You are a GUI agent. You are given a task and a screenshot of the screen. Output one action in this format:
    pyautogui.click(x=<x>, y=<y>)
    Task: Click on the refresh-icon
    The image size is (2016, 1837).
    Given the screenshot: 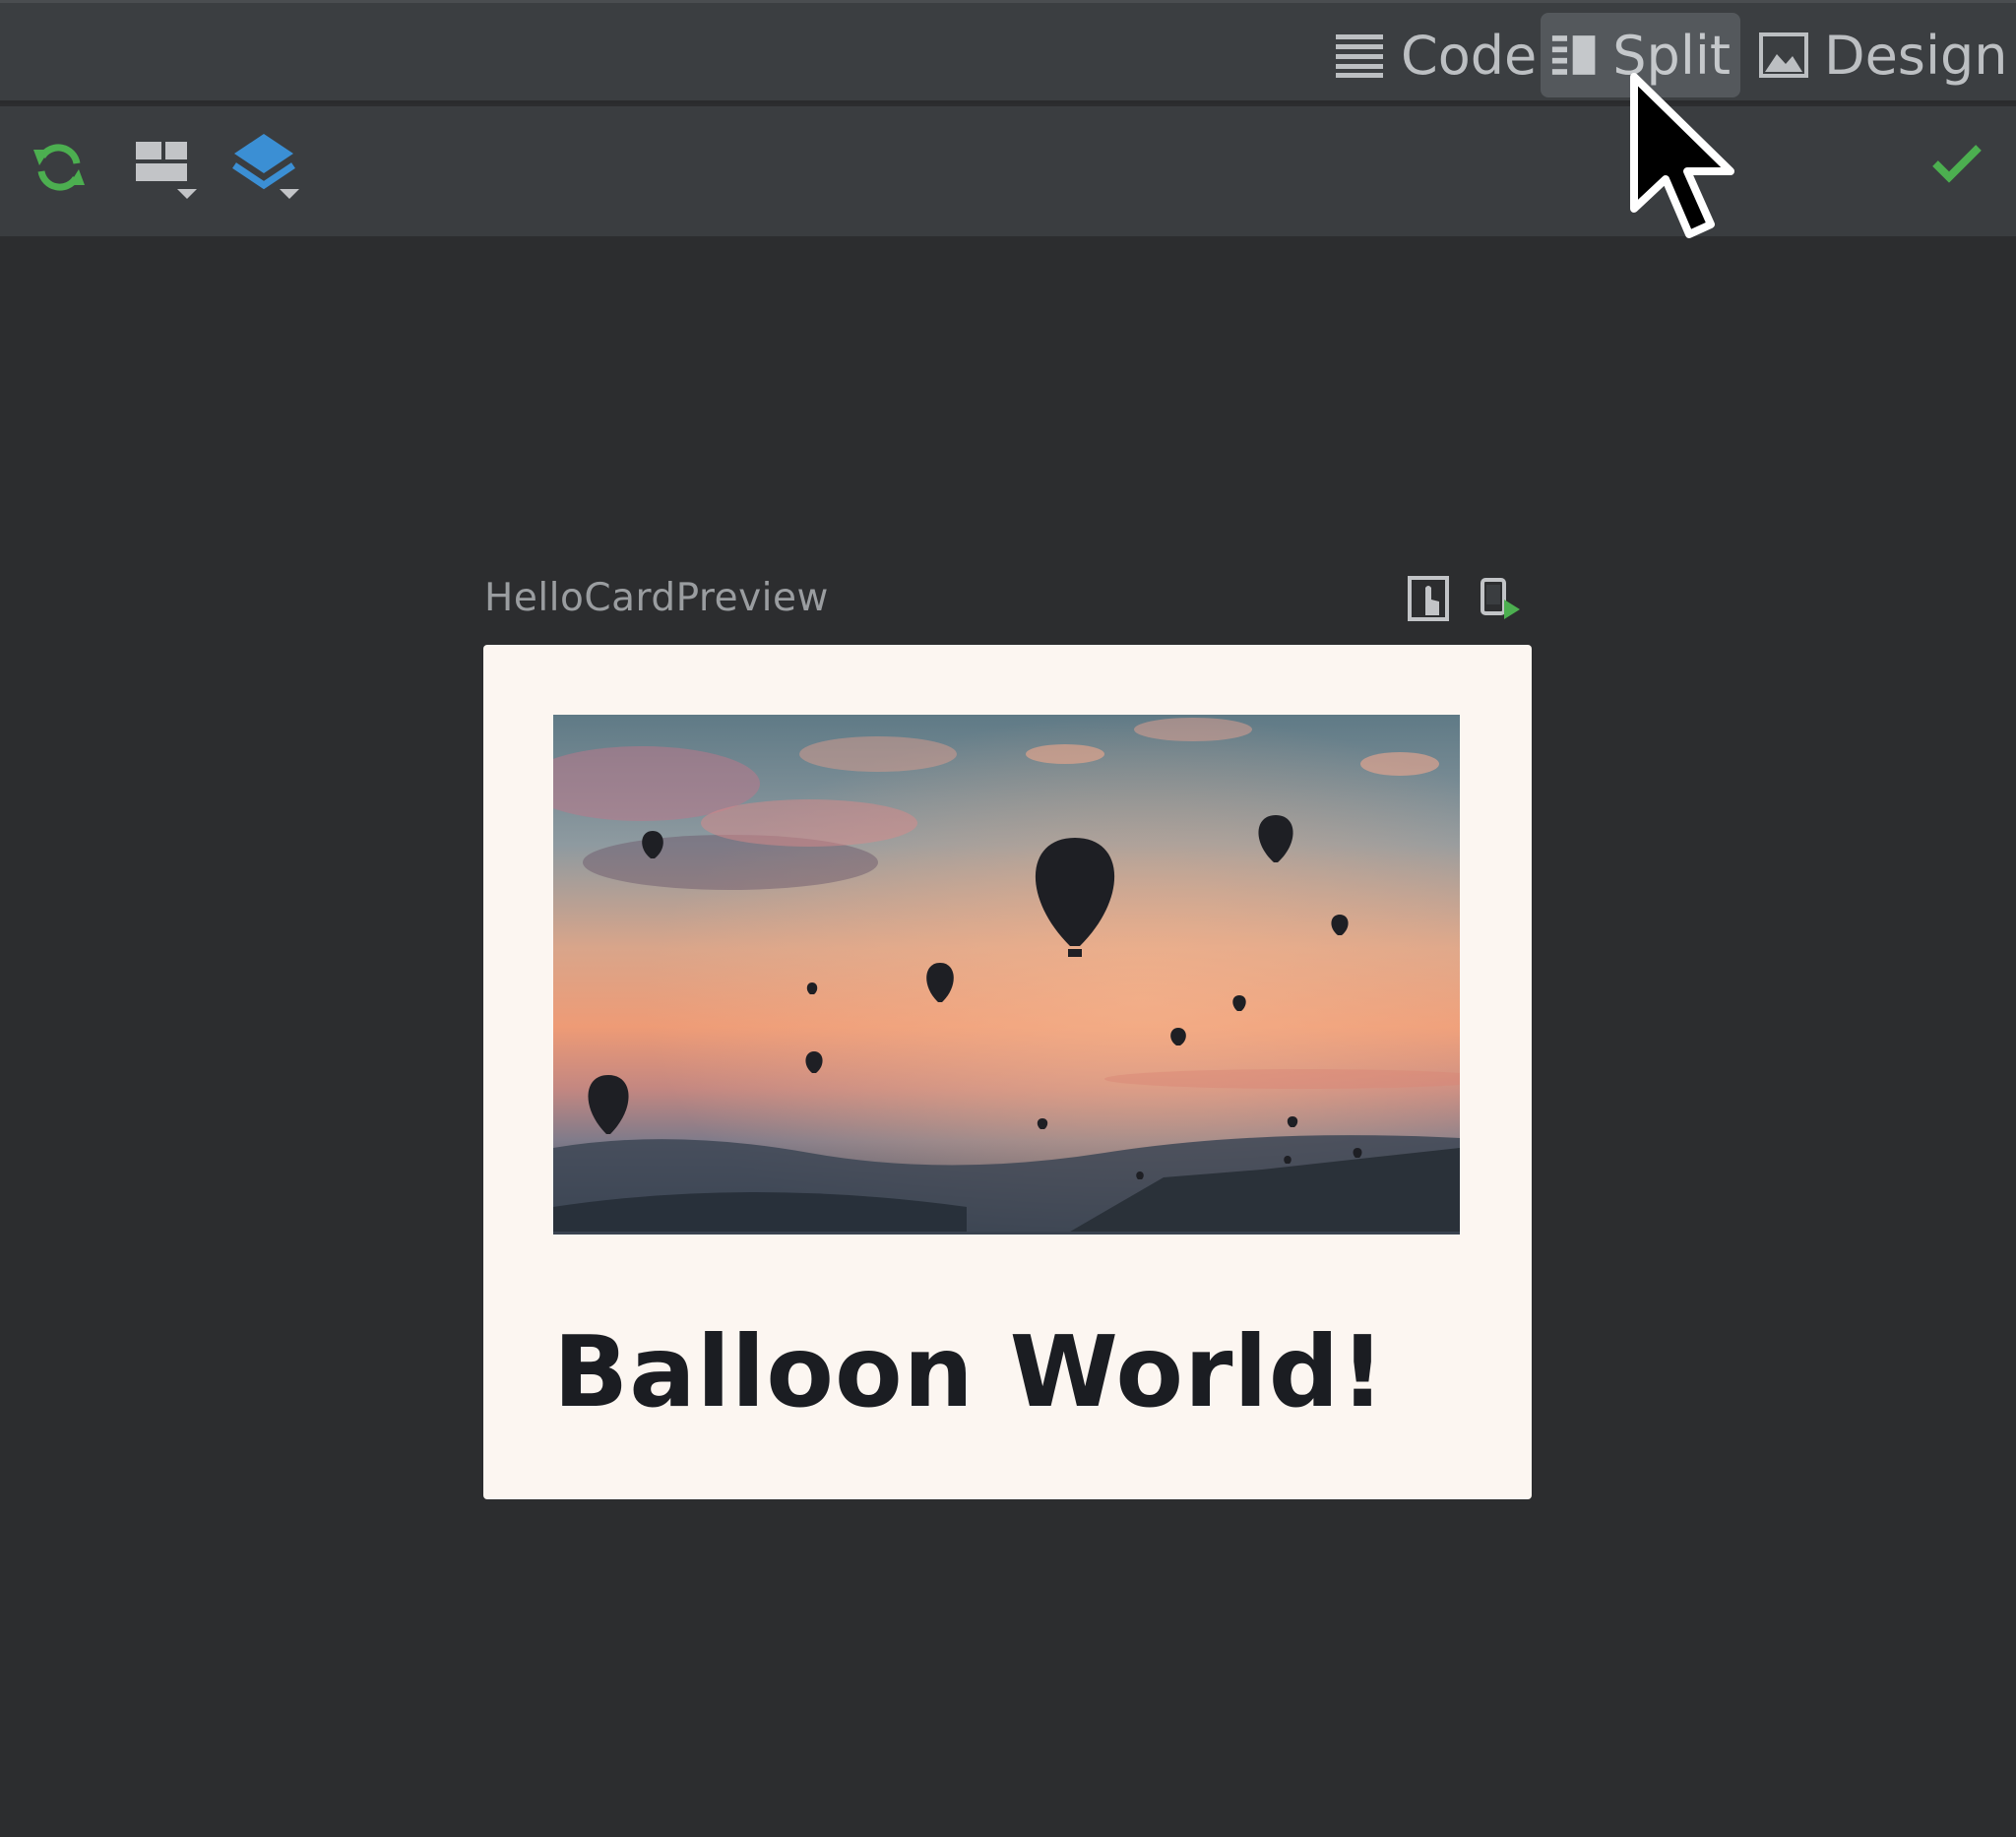 What is the action you would take?
    pyautogui.click(x=59, y=167)
    